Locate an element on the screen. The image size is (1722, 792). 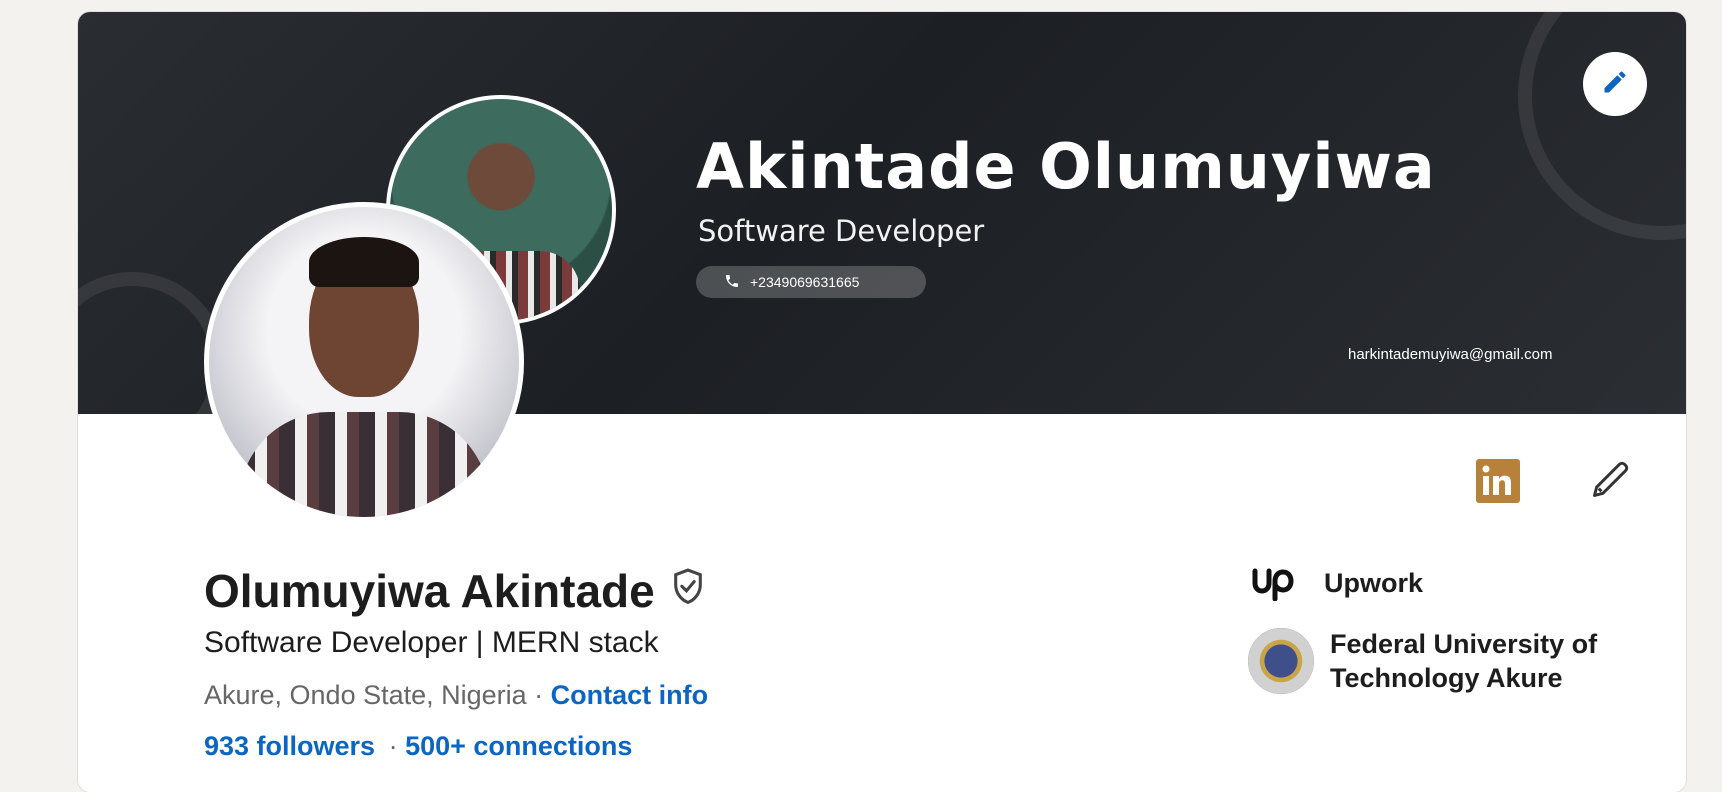
profile-name-row: Olumuyiwa Akintade is located at coordinates (455, 591).